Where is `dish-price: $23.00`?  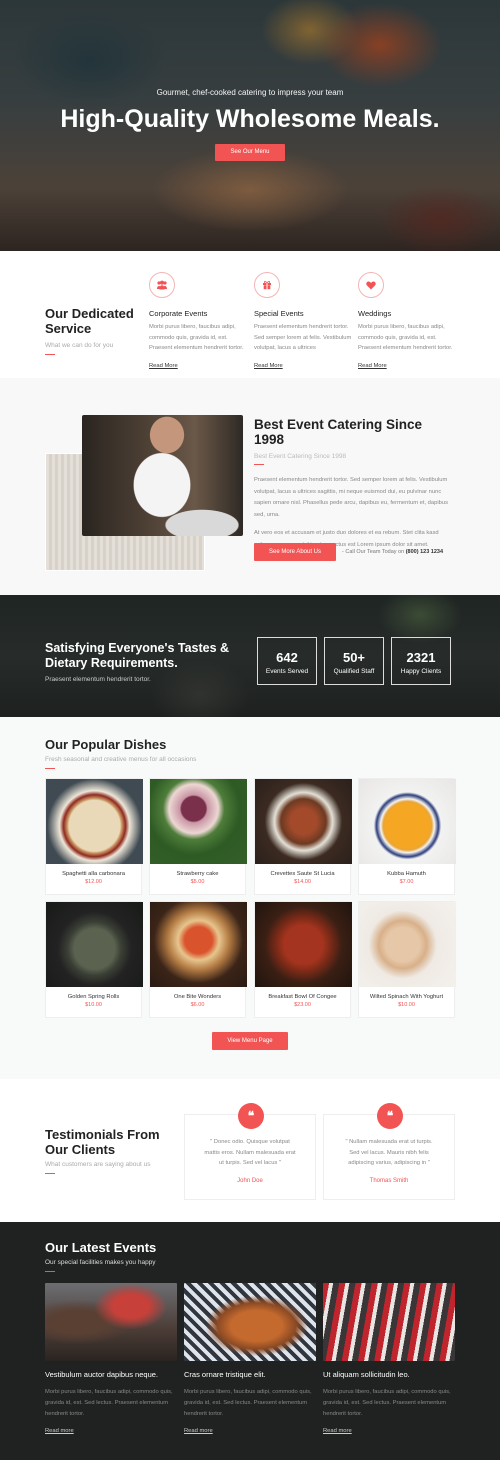
dish-price: $23.00 is located at coordinates (302, 1005).